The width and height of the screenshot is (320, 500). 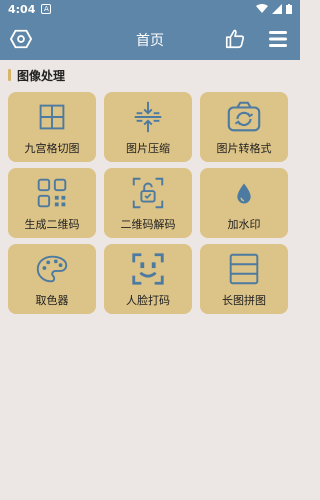 I want to click on status-bar: 4:04 A, so click(x=150, y=9).